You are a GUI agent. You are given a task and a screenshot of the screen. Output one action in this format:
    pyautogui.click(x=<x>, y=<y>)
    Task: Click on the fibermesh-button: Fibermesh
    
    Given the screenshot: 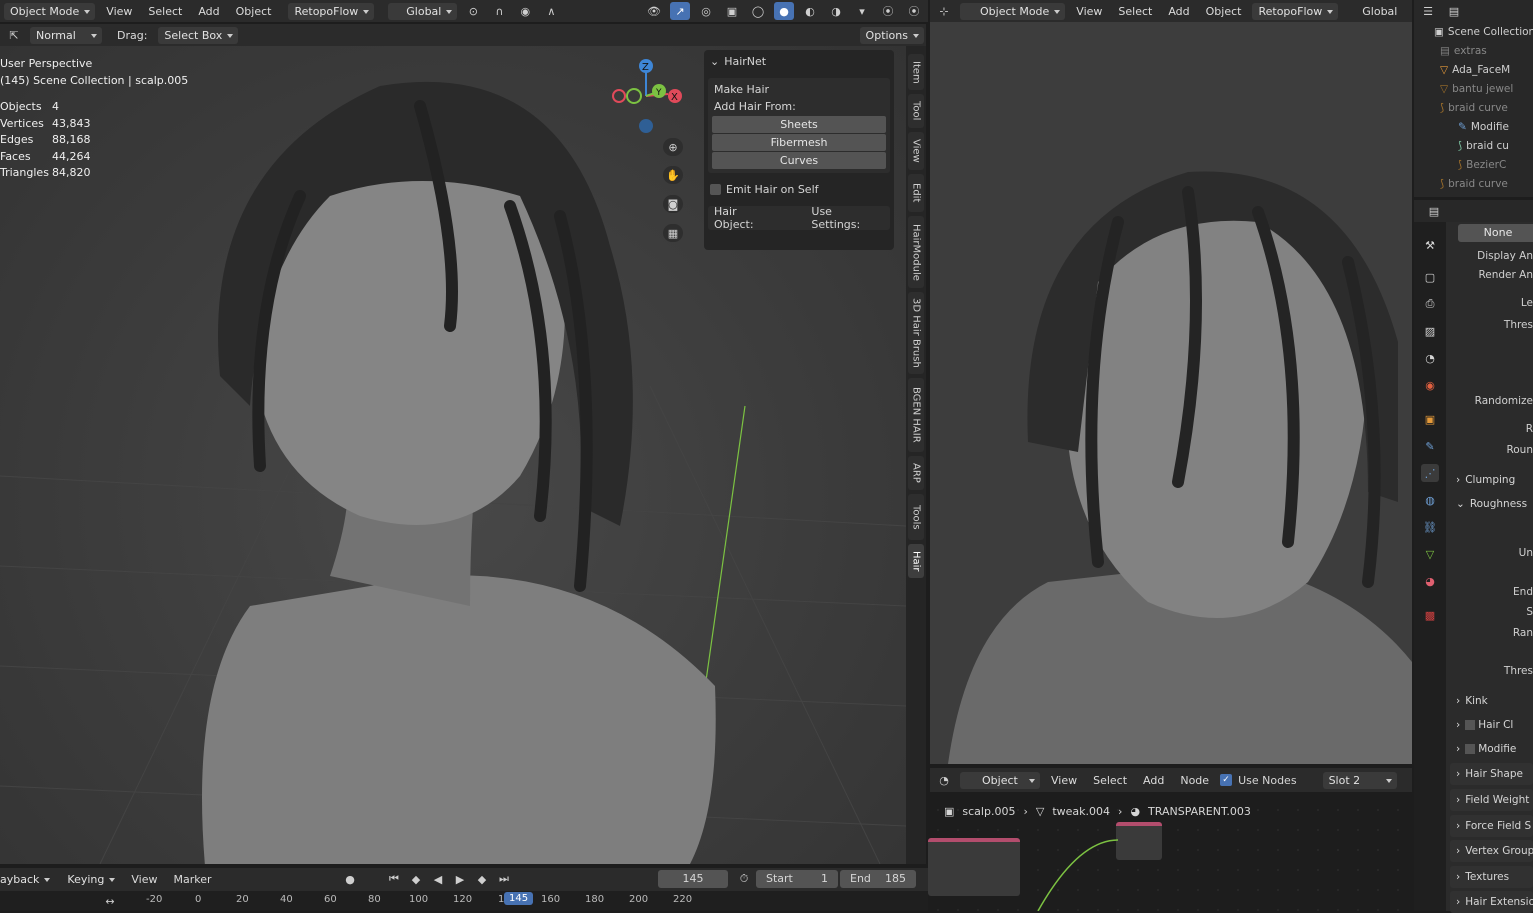 What is the action you would take?
    pyautogui.click(x=799, y=142)
    